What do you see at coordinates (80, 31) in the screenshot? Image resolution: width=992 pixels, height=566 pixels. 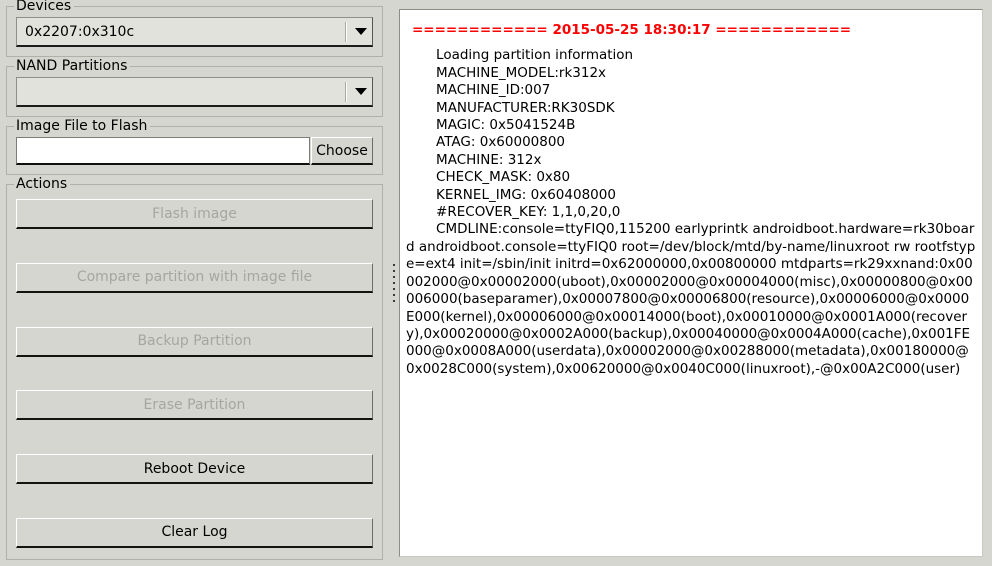 I see `devices-combobox-value: 0x2207:0x310c` at bounding box center [80, 31].